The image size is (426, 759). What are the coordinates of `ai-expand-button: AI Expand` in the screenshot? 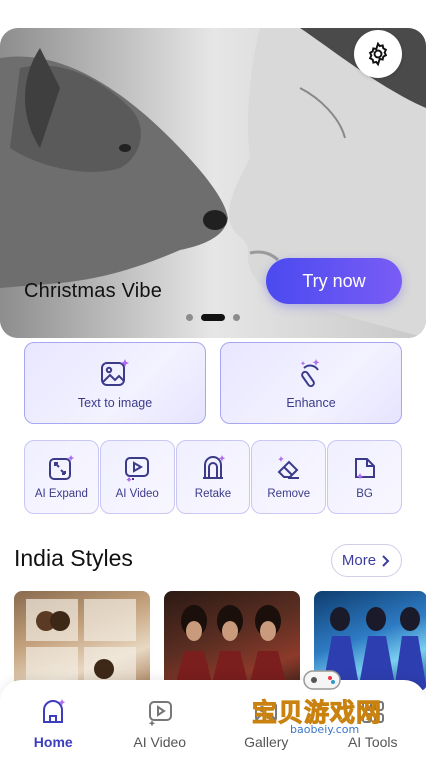 It's located at (61, 477).